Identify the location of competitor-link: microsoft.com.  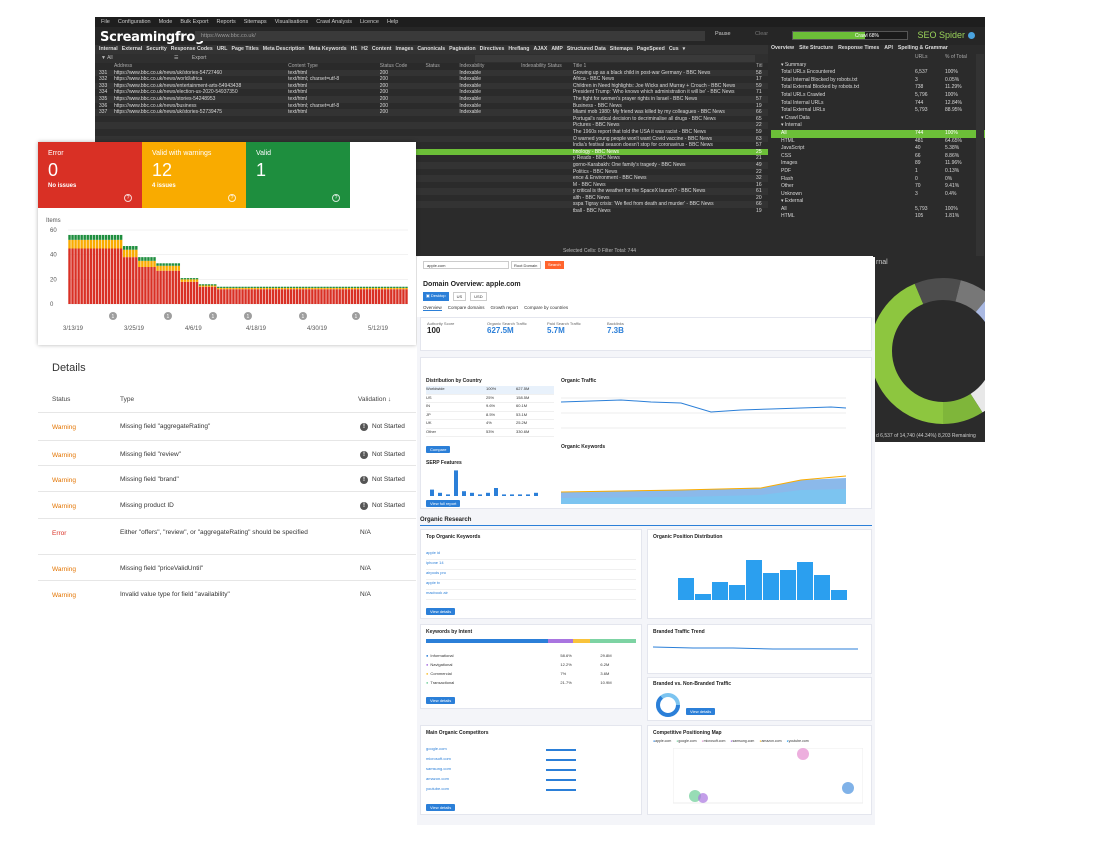
(486, 761).